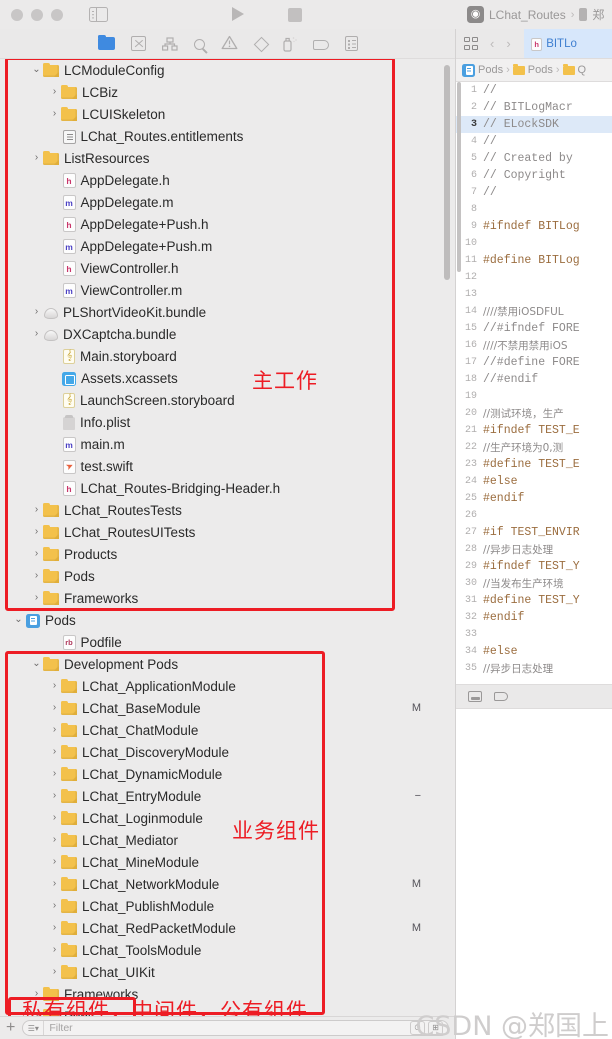 The width and height of the screenshot is (612, 1039). Describe the element at coordinates (227, 664) in the screenshot. I see `tree-row: ⌄ Development Pods` at that location.